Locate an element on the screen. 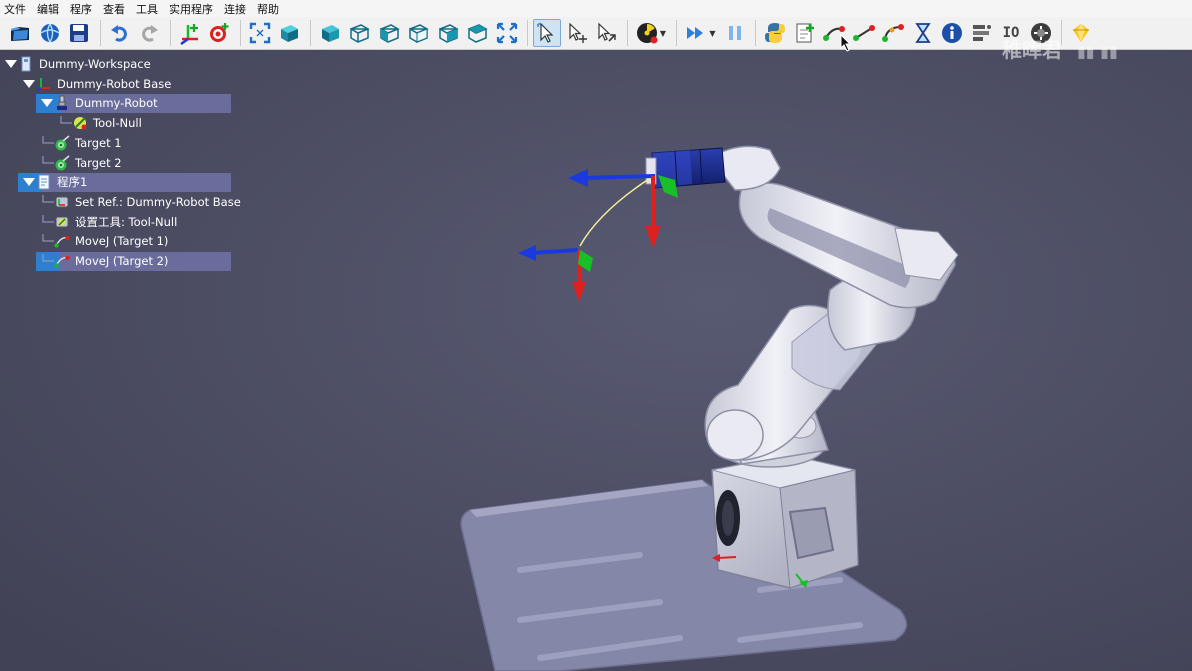  menu-item-7: 帮助 is located at coordinates (268, 9).